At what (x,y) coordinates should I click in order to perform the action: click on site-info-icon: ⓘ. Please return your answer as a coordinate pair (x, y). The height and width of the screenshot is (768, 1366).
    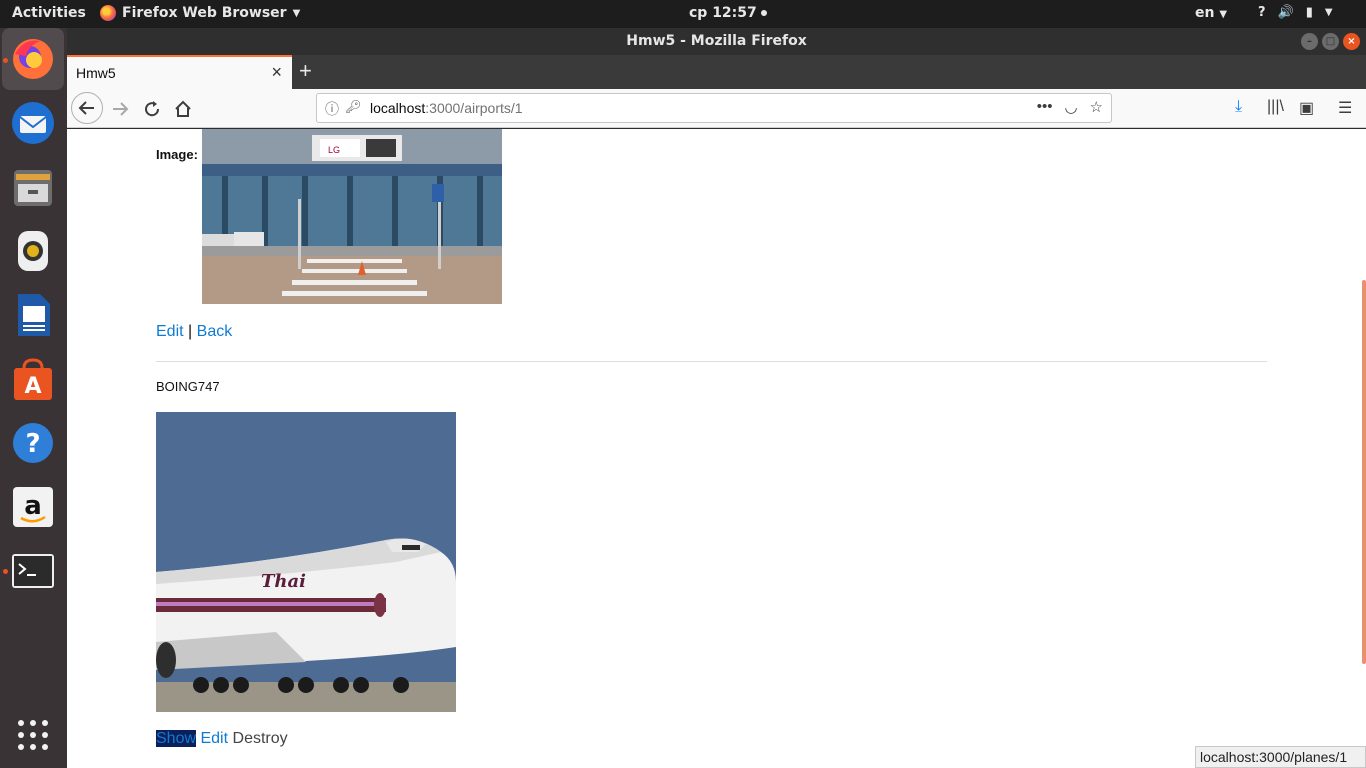
    Looking at the image, I should click on (332, 109).